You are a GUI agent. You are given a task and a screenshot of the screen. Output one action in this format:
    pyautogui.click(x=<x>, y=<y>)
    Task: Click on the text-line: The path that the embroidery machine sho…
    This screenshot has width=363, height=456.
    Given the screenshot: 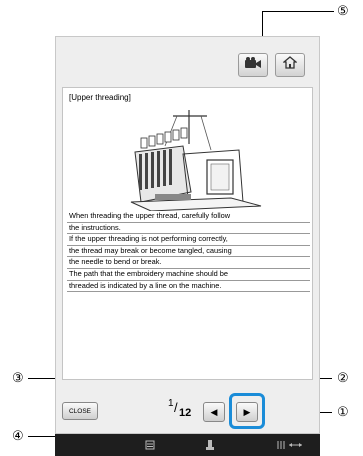 What is the action you would take?
    pyautogui.click(x=188, y=275)
    